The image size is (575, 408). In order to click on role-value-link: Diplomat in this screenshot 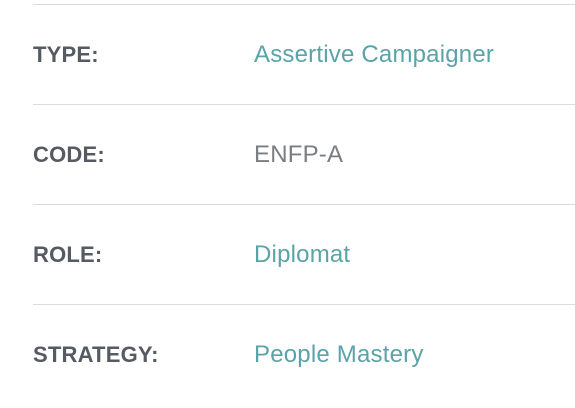, I will do `click(302, 255)`.